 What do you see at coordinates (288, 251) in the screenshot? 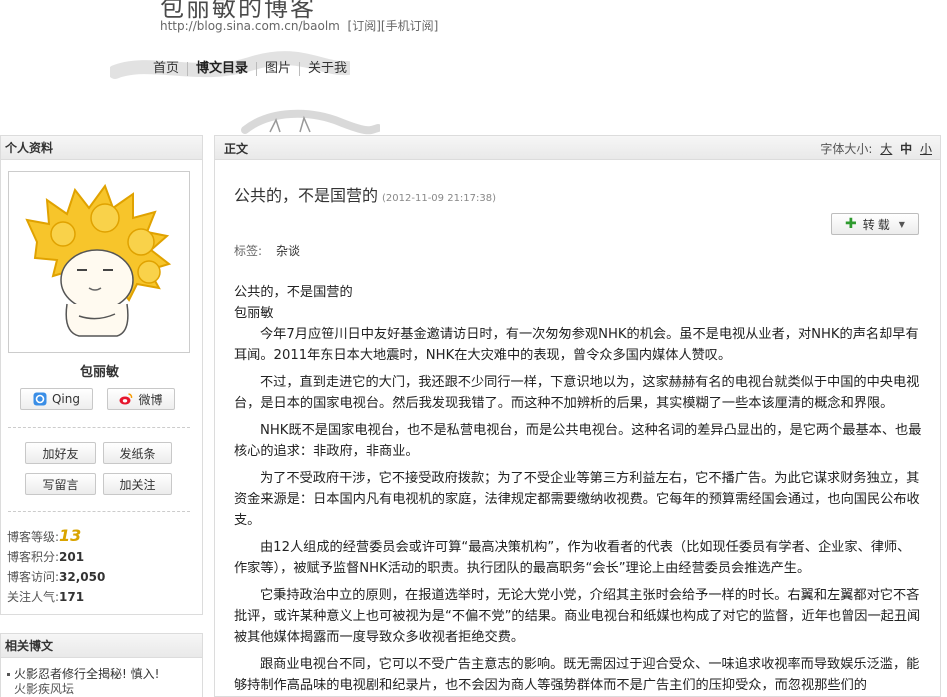
I see `tag-link: 杂谈` at bounding box center [288, 251].